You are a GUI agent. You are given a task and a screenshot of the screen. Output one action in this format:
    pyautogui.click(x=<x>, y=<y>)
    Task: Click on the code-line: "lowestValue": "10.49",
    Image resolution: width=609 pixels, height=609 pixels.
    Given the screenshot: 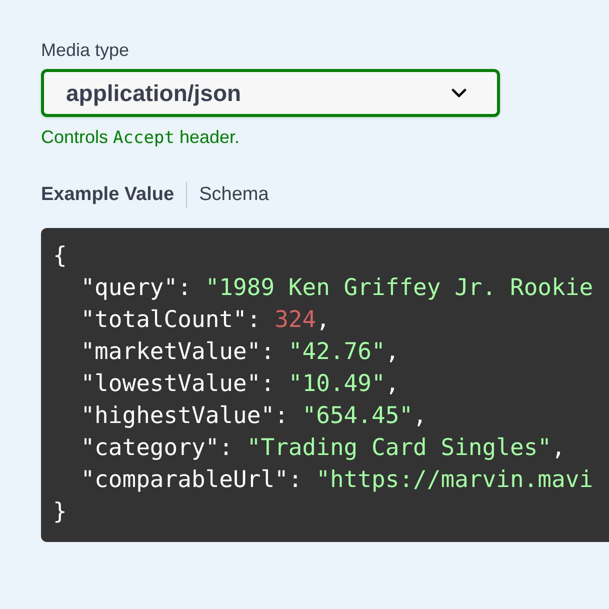 What is the action you would take?
    pyautogui.click(x=240, y=384)
    